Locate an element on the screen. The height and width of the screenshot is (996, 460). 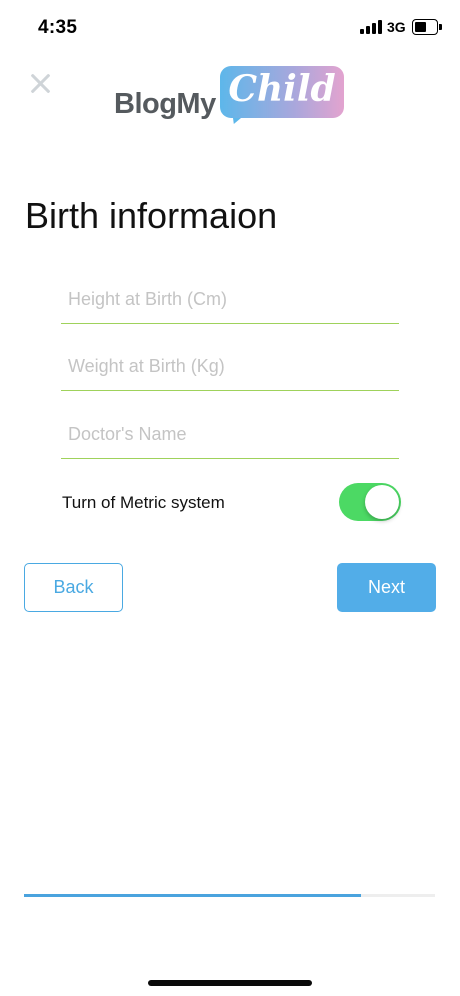
metric-toggle-label: Turn of Metric system is located at coordinates (143, 502).